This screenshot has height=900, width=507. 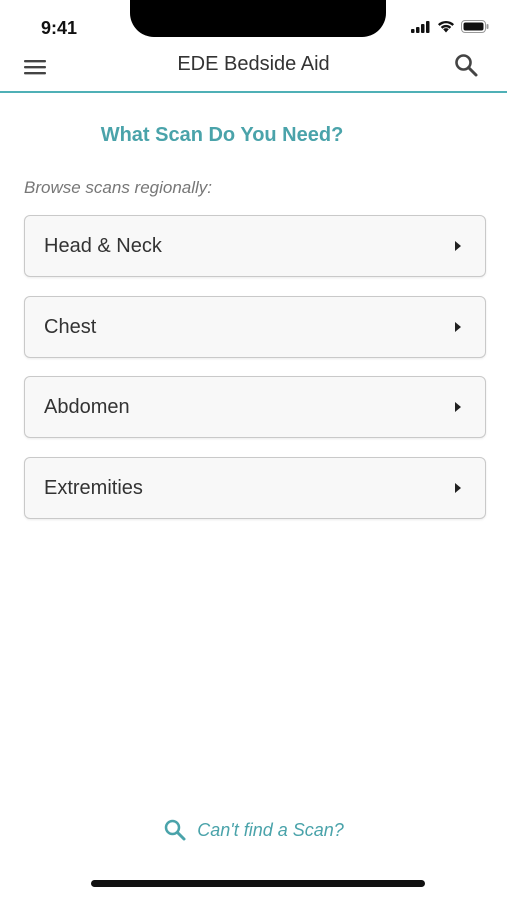 I want to click on cant-find-scan-link: Can't find a Scan?, so click(x=253, y=830).